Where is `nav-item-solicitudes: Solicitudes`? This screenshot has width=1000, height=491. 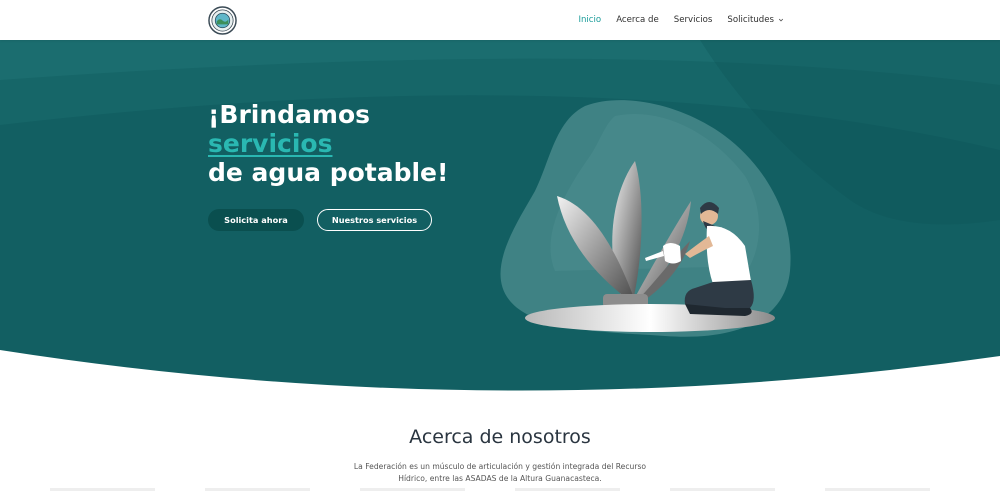 nav-item-solicitudes: Solicitudes is located at coordinates (755, 20).